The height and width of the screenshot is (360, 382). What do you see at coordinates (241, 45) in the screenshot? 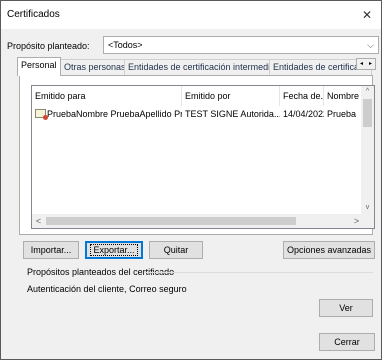
I see `purpose-dropdown: <Todos> ⌵` at bounding box center [241, 45].